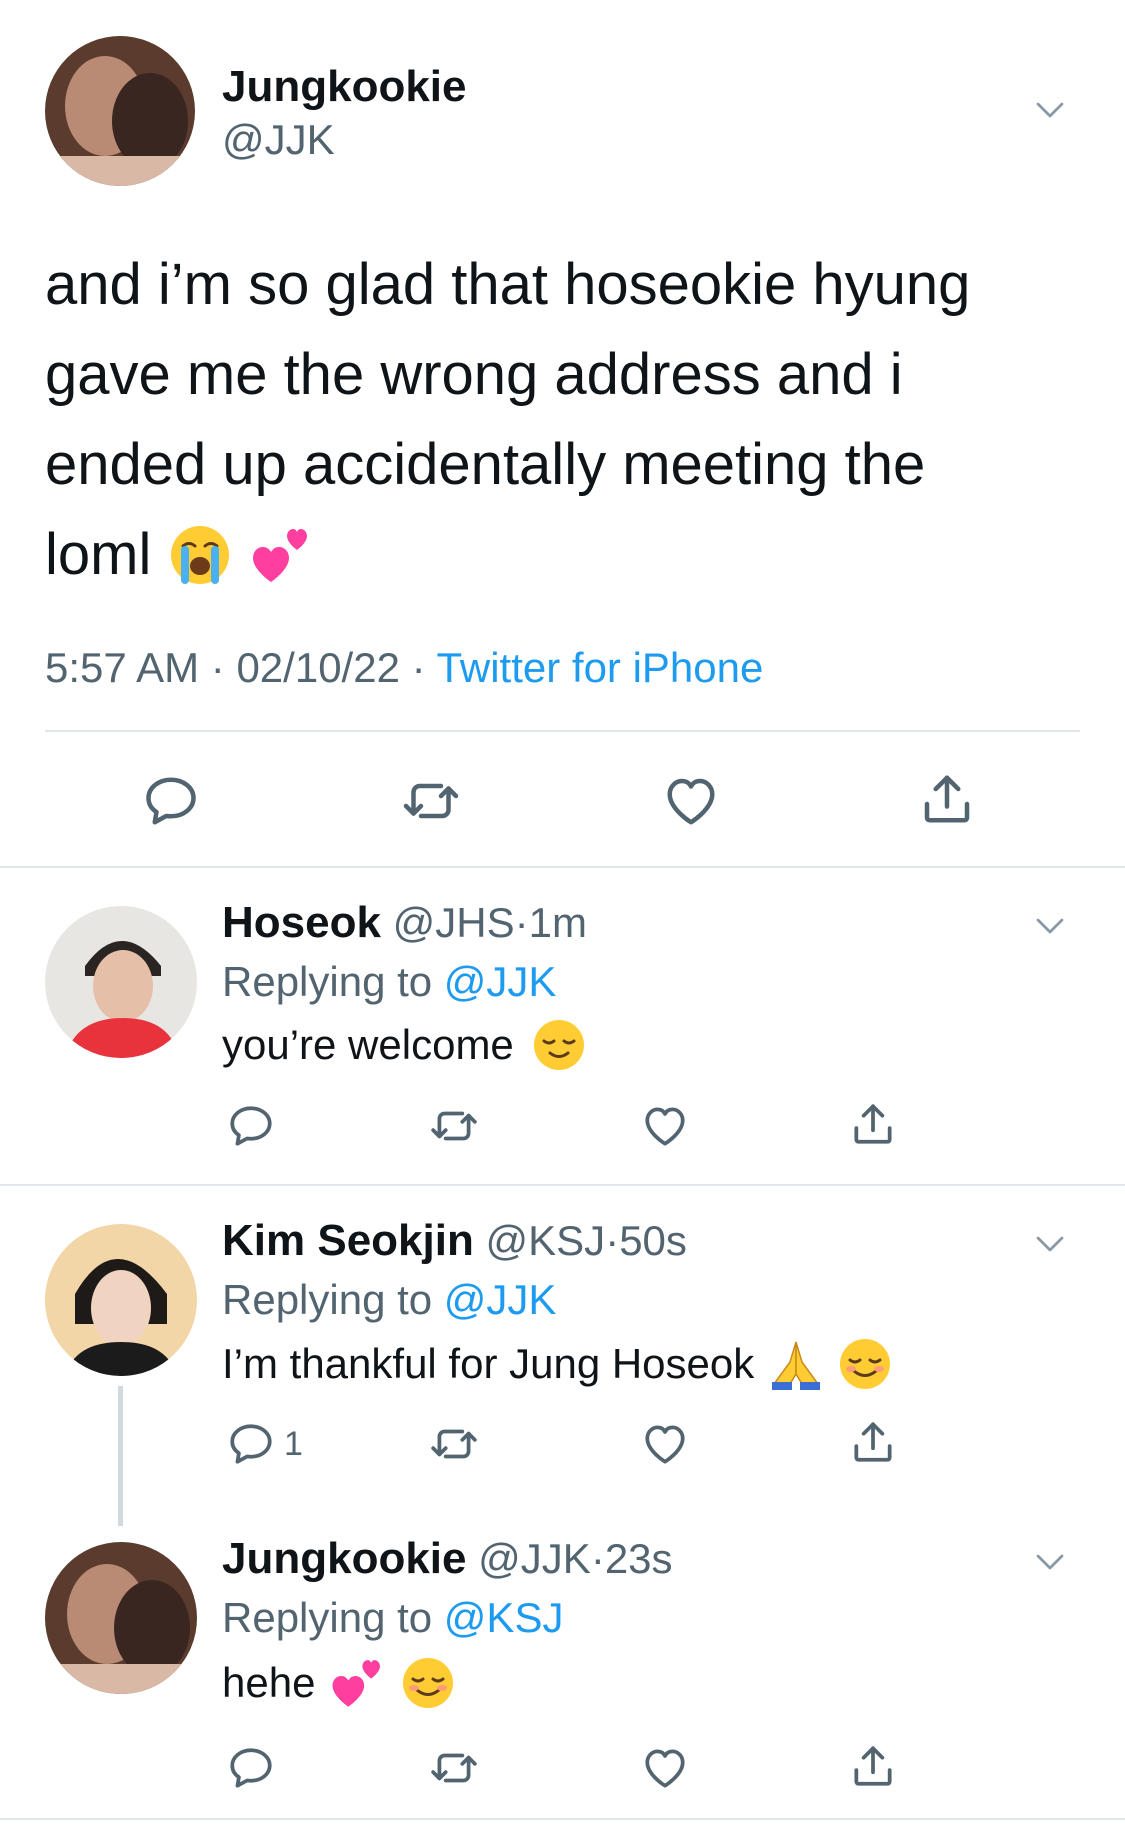  I want to click on reply-count: 1, so click(293, 1443).